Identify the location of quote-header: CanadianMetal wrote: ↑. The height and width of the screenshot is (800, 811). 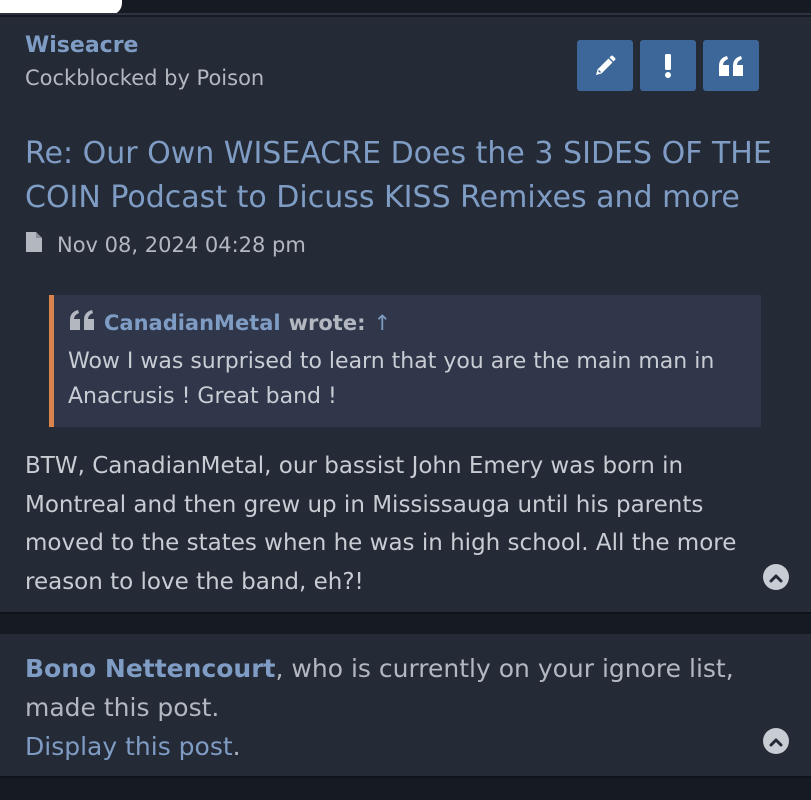
(407, 322).